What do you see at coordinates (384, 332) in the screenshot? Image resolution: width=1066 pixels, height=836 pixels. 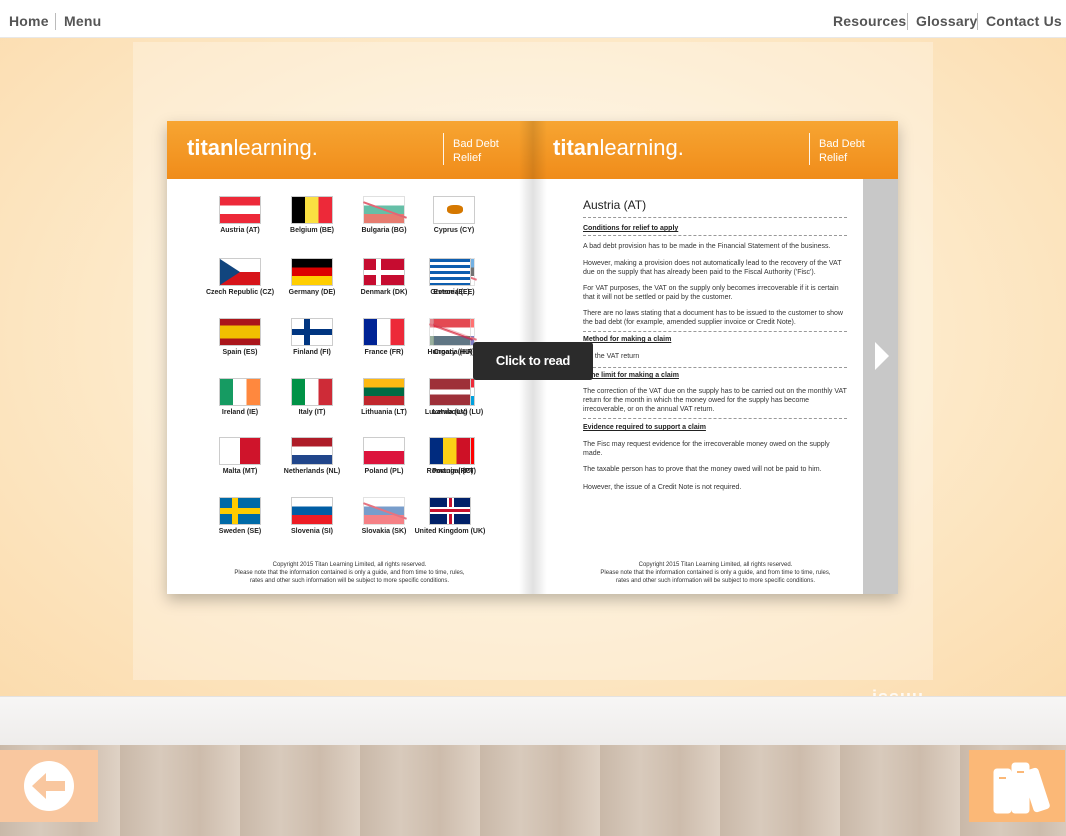 I see `flag-france-icon` at bounding box center [384, 332].